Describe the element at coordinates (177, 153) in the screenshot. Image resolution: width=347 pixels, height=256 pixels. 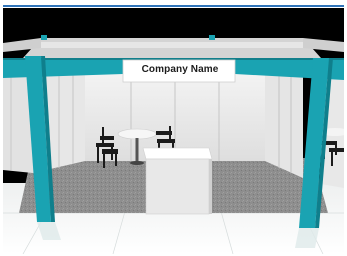
I see `counter-top` at that location.